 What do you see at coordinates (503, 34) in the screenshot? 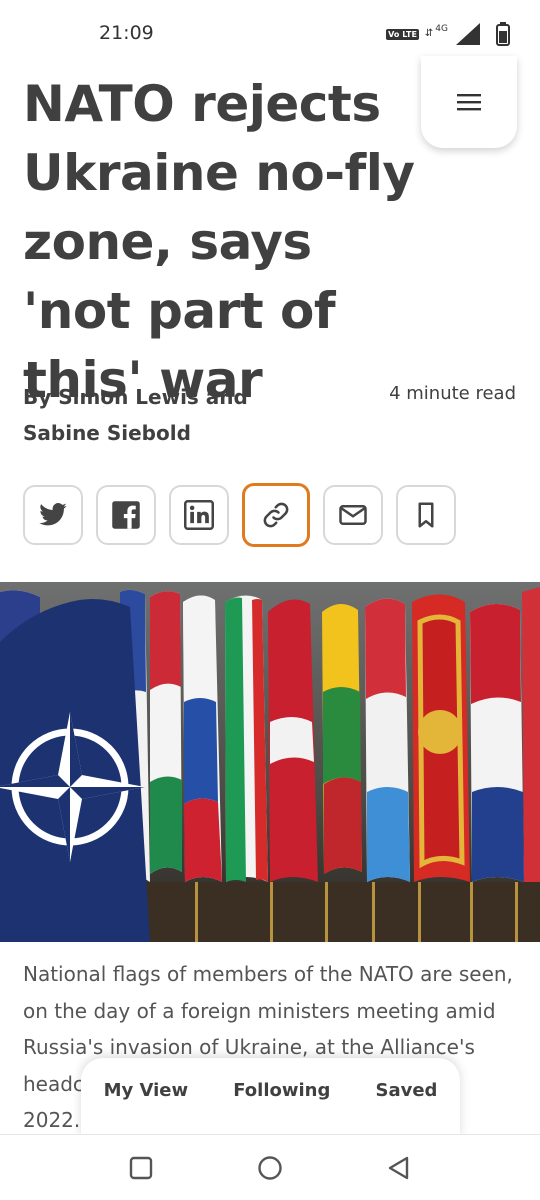
I see `battery-icon` at bounding box center [503, 34].